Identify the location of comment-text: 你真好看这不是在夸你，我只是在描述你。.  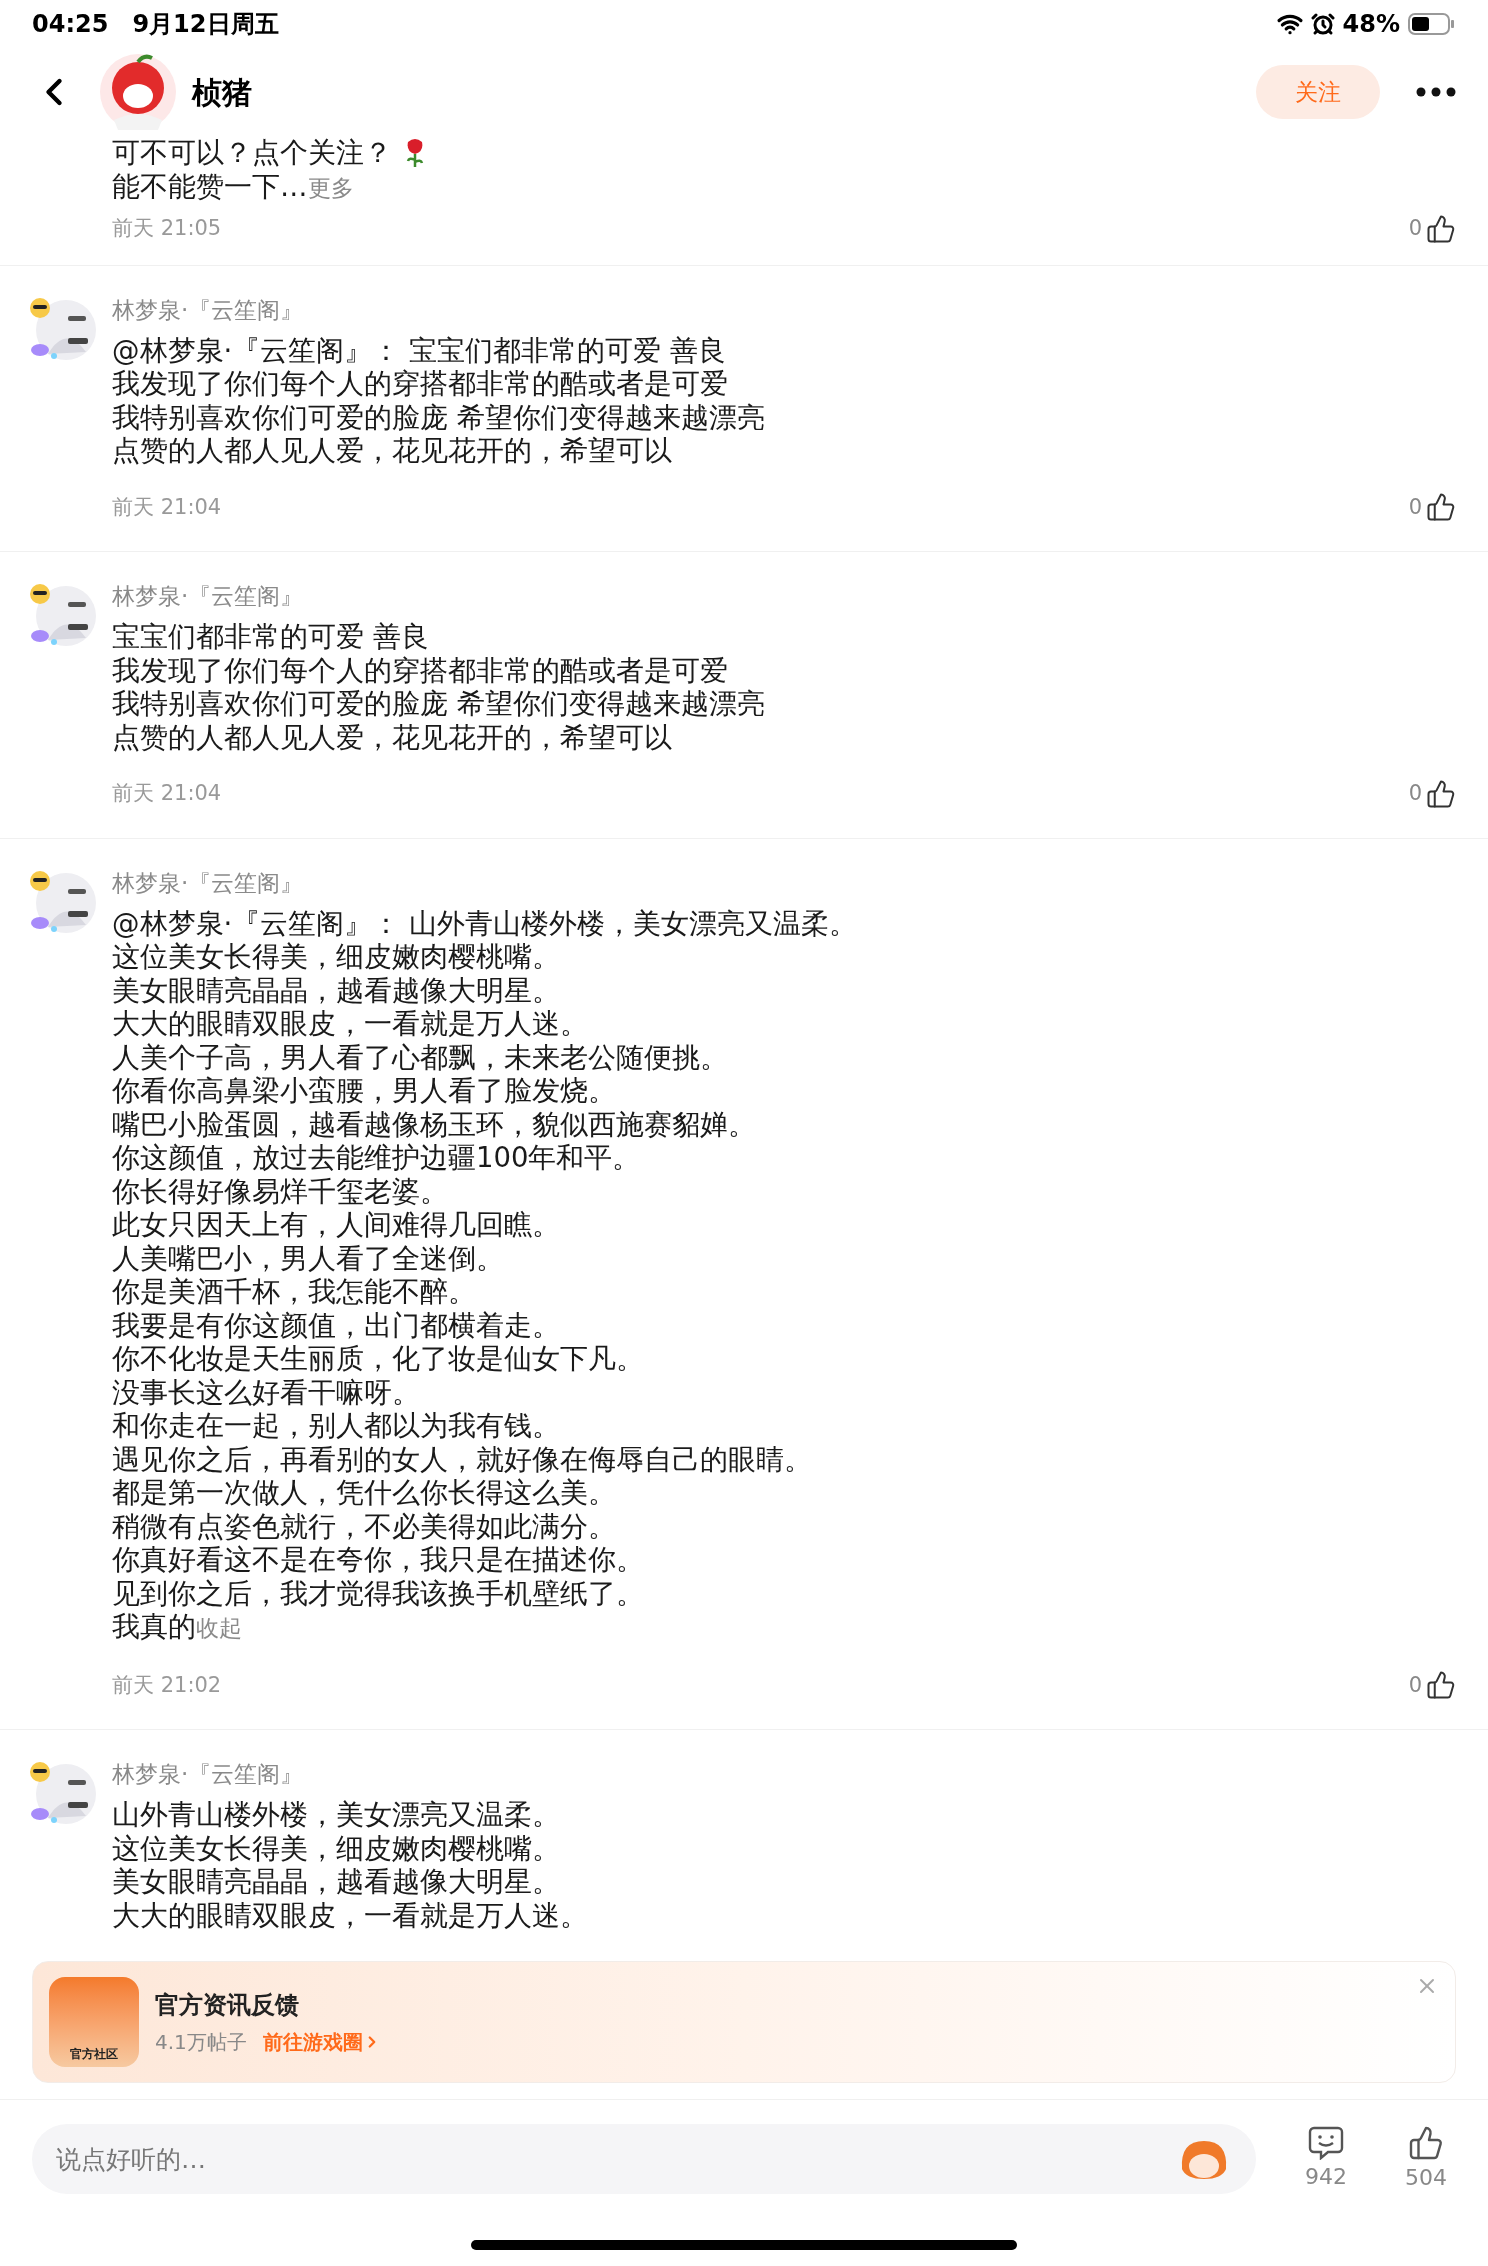
(378, 1560).